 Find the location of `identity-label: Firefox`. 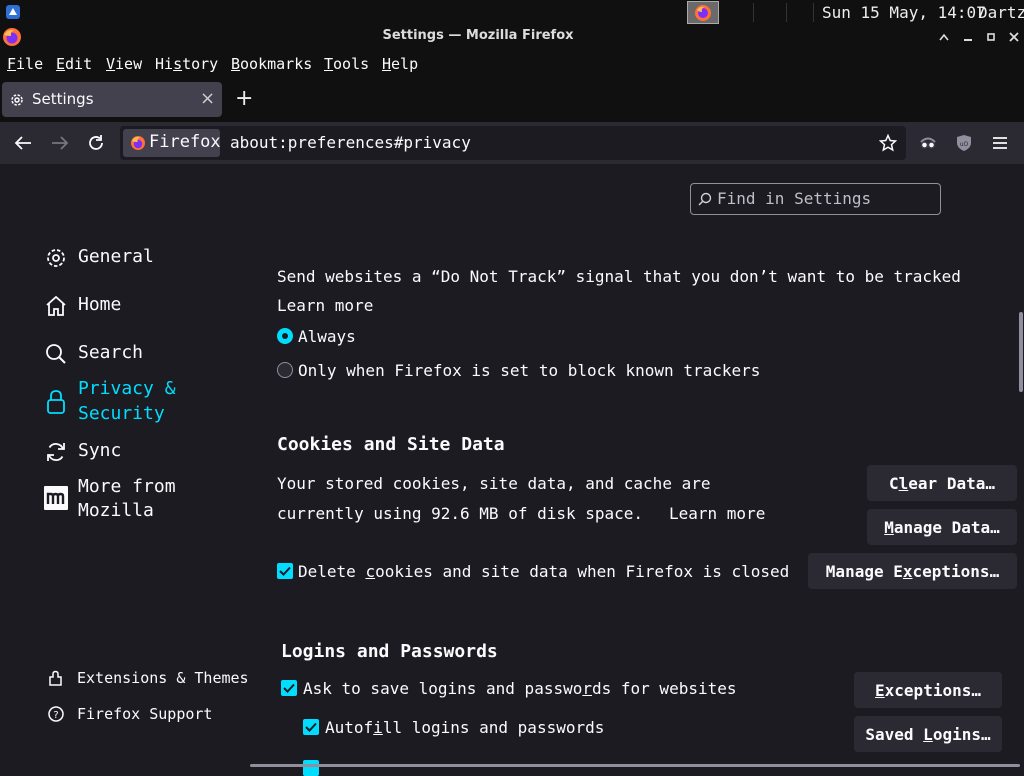

identity-label: Firefox is located at coordinates (185, 142).